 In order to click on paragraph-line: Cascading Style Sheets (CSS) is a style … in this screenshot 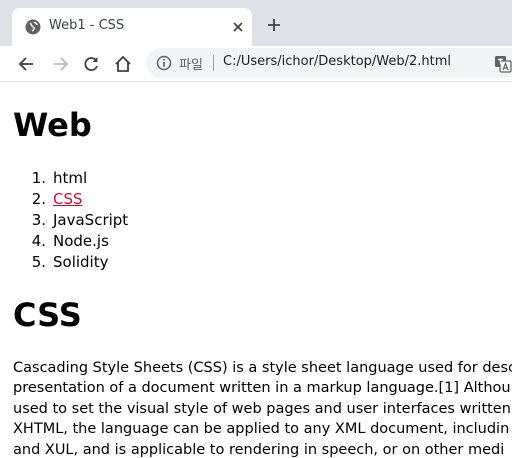, I will do `click(262, 368)`.